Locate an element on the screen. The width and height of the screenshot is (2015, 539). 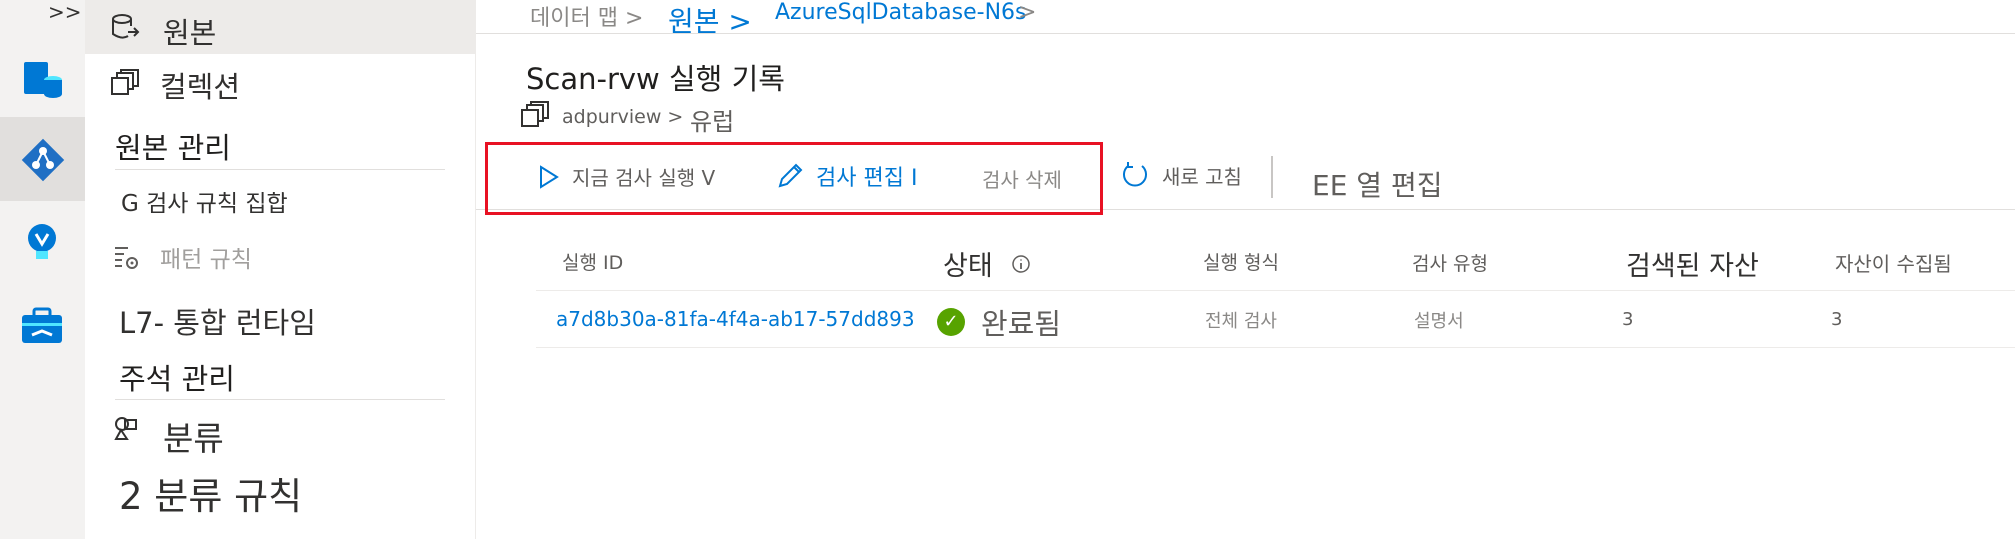
scan-type-cell: 설명서 is located at coordinates (1439, 321).